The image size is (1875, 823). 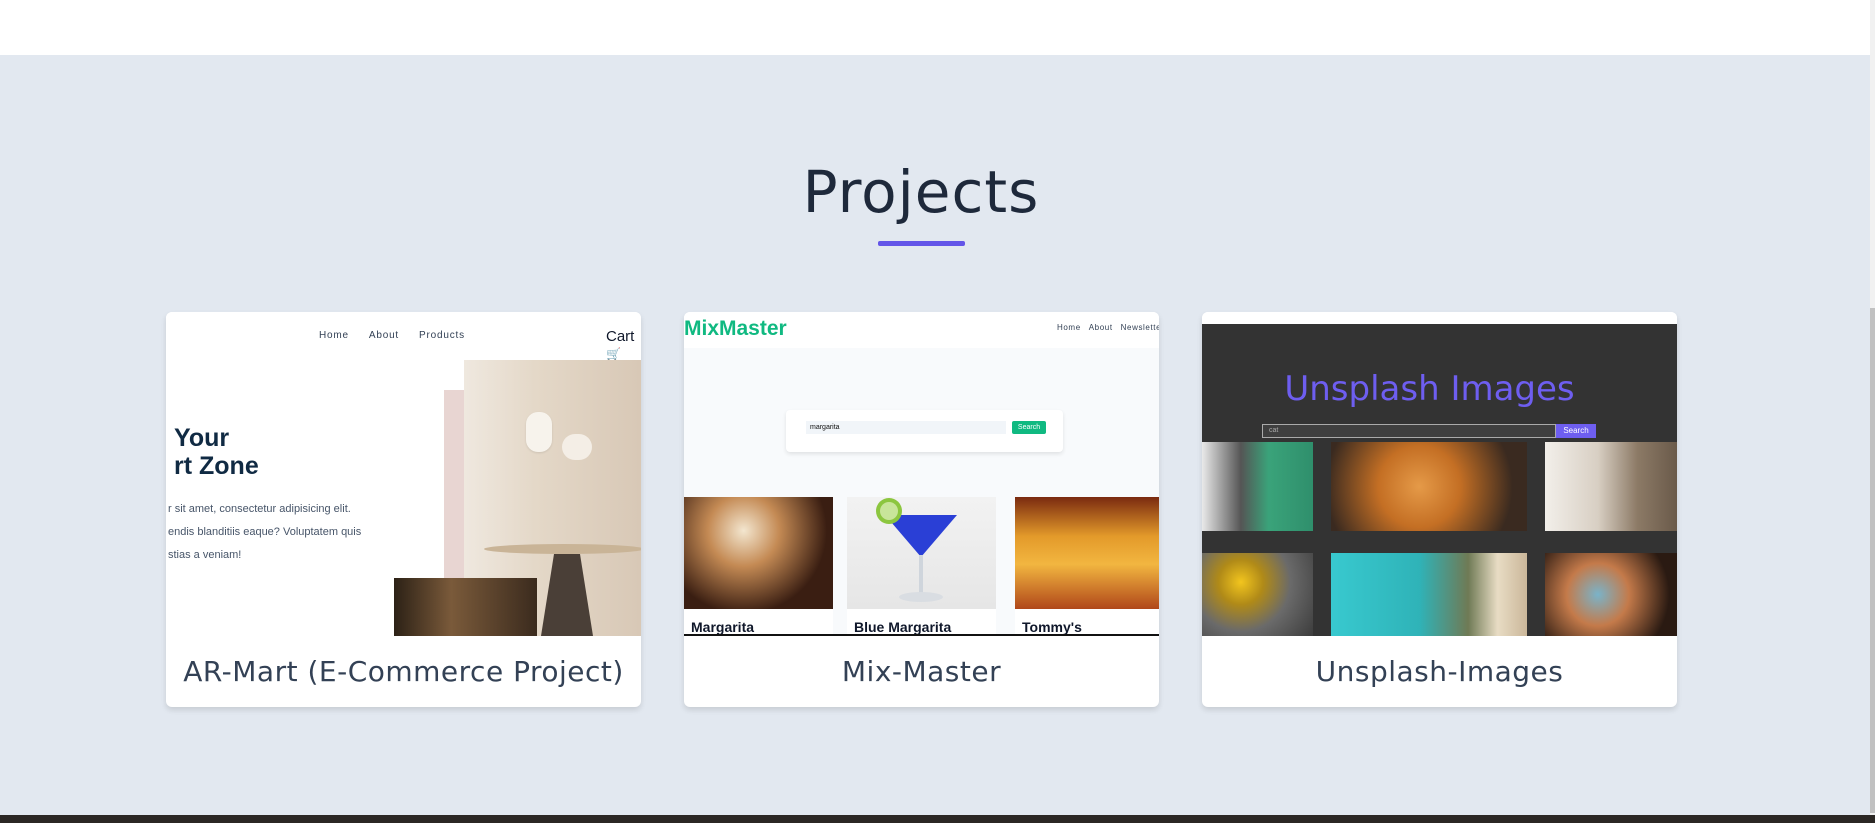 What do you see at coordinates (216, 452) in the screenshot?
I see `preview-headline: Your rt Zone` at bounding box center [216, 452].